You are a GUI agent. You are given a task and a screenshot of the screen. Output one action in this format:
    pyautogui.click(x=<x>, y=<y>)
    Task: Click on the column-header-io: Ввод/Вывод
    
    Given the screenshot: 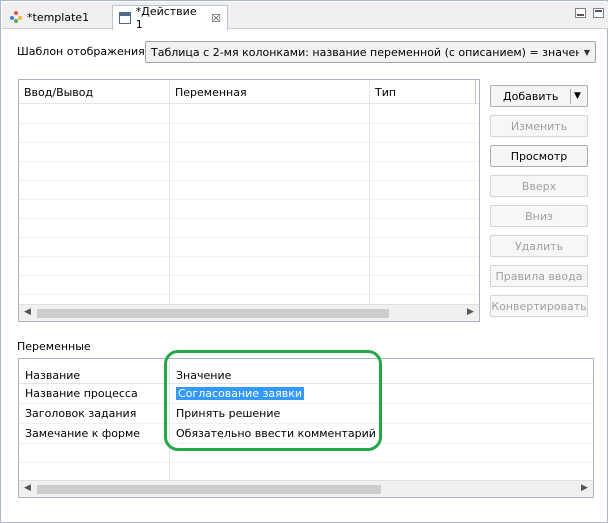 What is the action you would take?
    pyautogui.click(x=94, y=92)
    